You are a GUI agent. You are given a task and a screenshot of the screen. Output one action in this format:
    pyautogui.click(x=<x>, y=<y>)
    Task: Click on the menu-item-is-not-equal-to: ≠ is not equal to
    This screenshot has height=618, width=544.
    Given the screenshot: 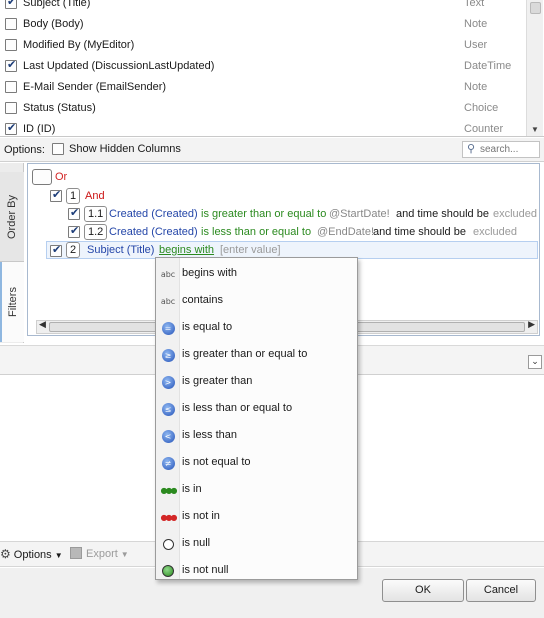 What is the action you would take?
    pyautogui.click(x=256, y=461)
    